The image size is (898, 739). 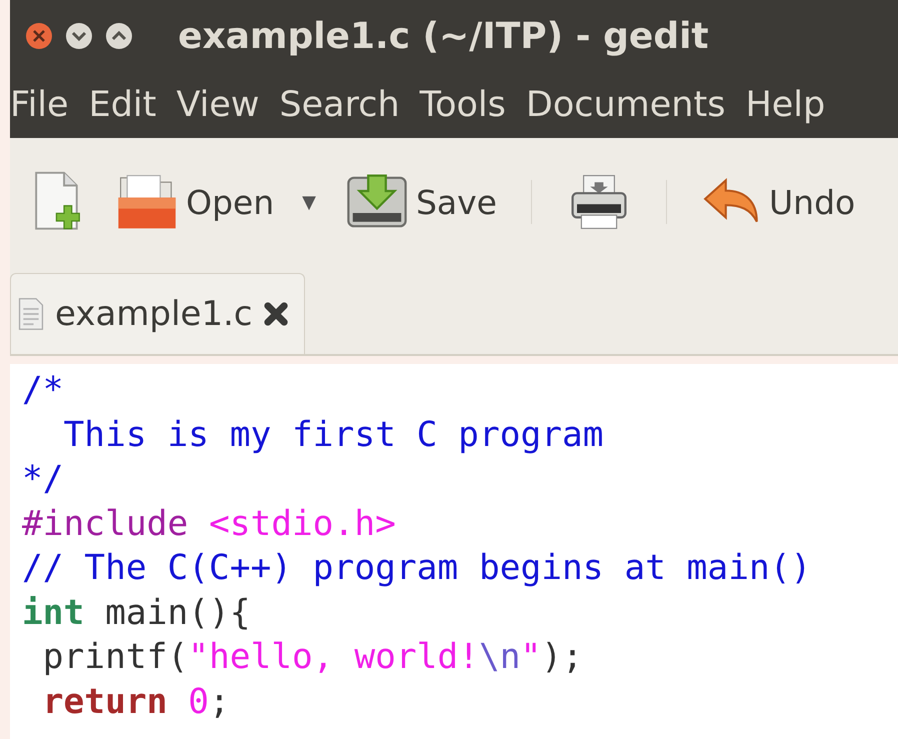 What do you see at coordinates (463, 105) in the screenshot?
I see `menu-item: Tools` at bounding box center [463, 105].